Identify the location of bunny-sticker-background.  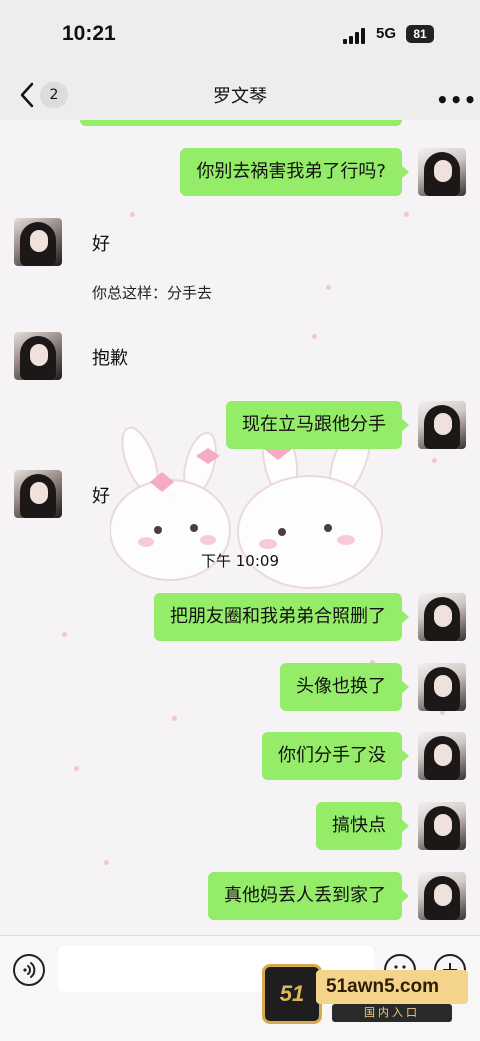
(246, 505).